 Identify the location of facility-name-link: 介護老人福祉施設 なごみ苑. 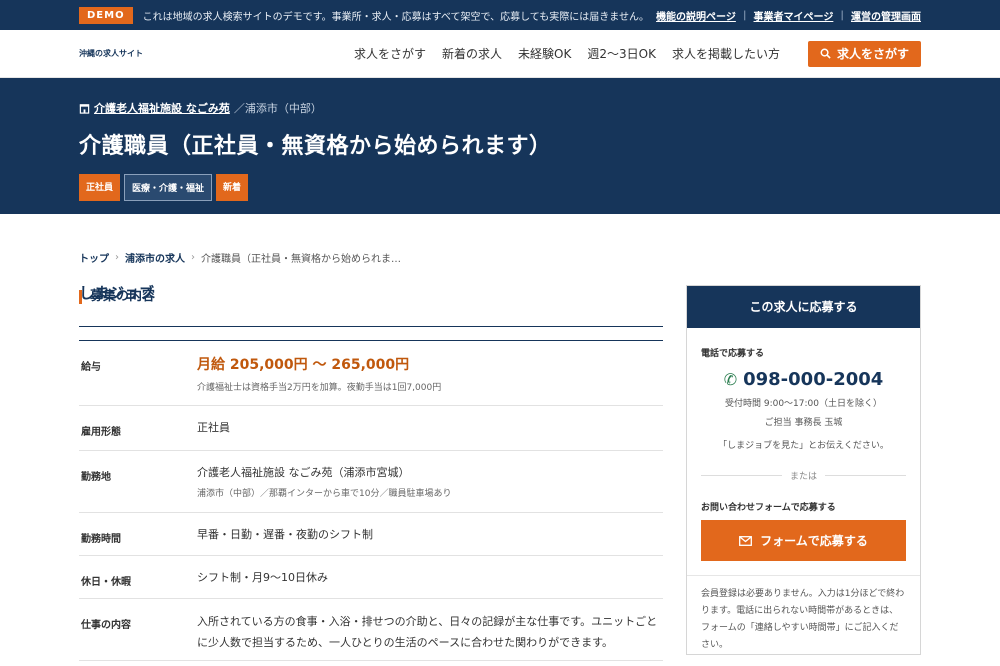
(162, 108).